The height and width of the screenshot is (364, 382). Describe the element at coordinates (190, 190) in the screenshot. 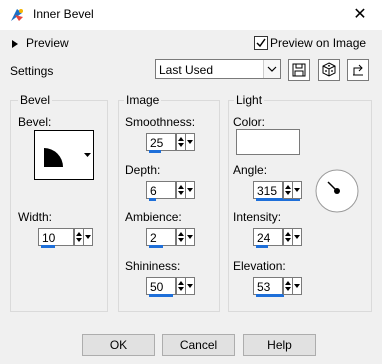

I see `depth-dropdown` at that location.